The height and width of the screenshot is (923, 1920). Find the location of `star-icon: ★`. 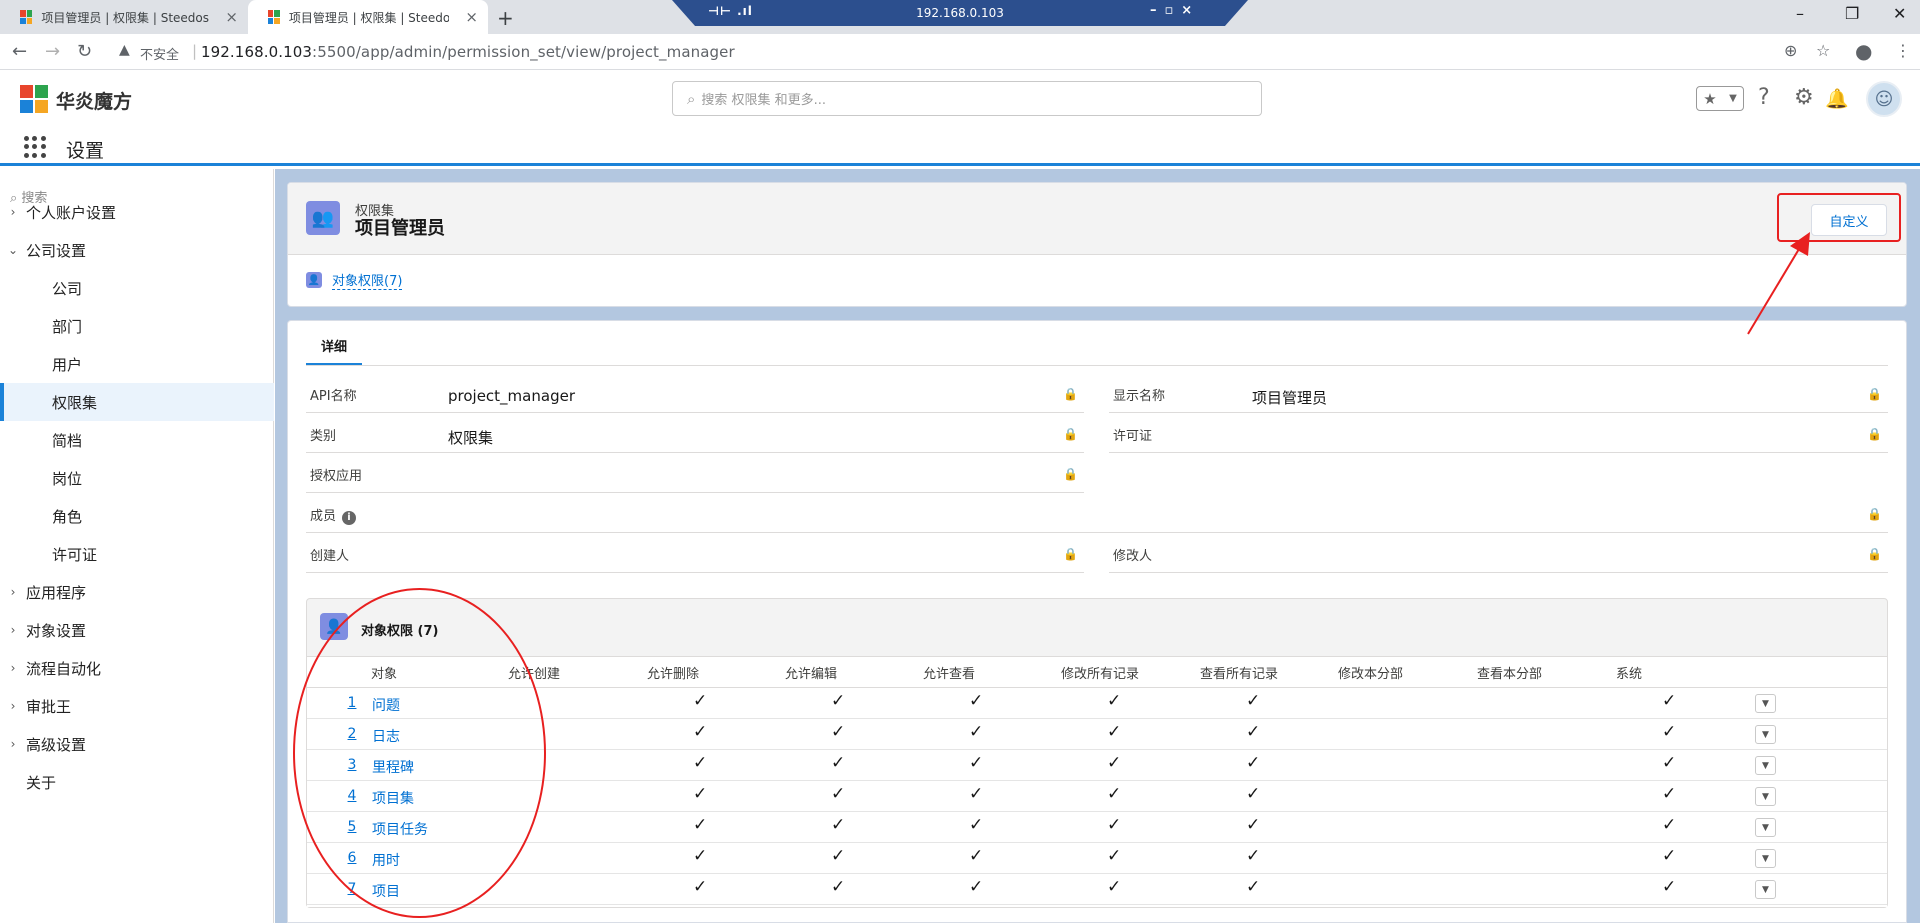

star-icon: ★ is located at coordinates (1710, 98).